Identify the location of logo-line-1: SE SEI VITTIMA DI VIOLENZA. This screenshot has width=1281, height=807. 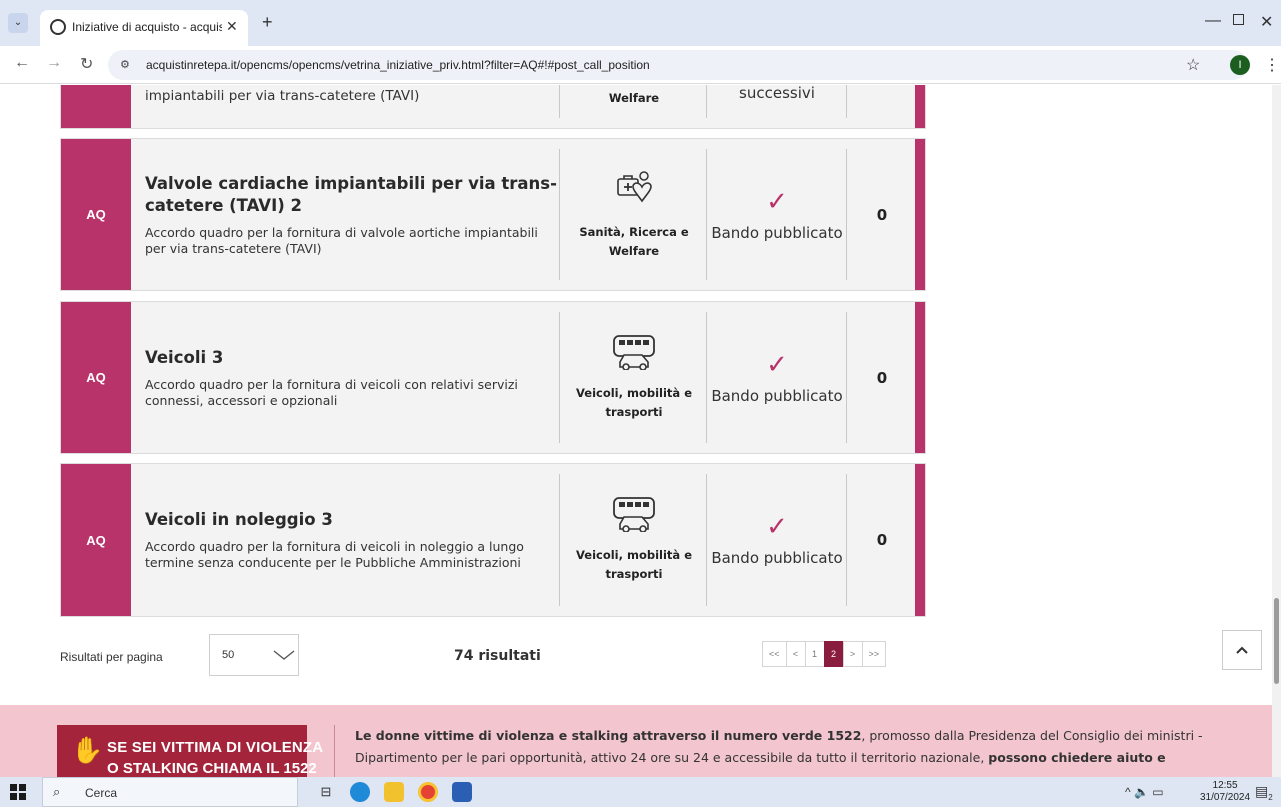
(215, 747).